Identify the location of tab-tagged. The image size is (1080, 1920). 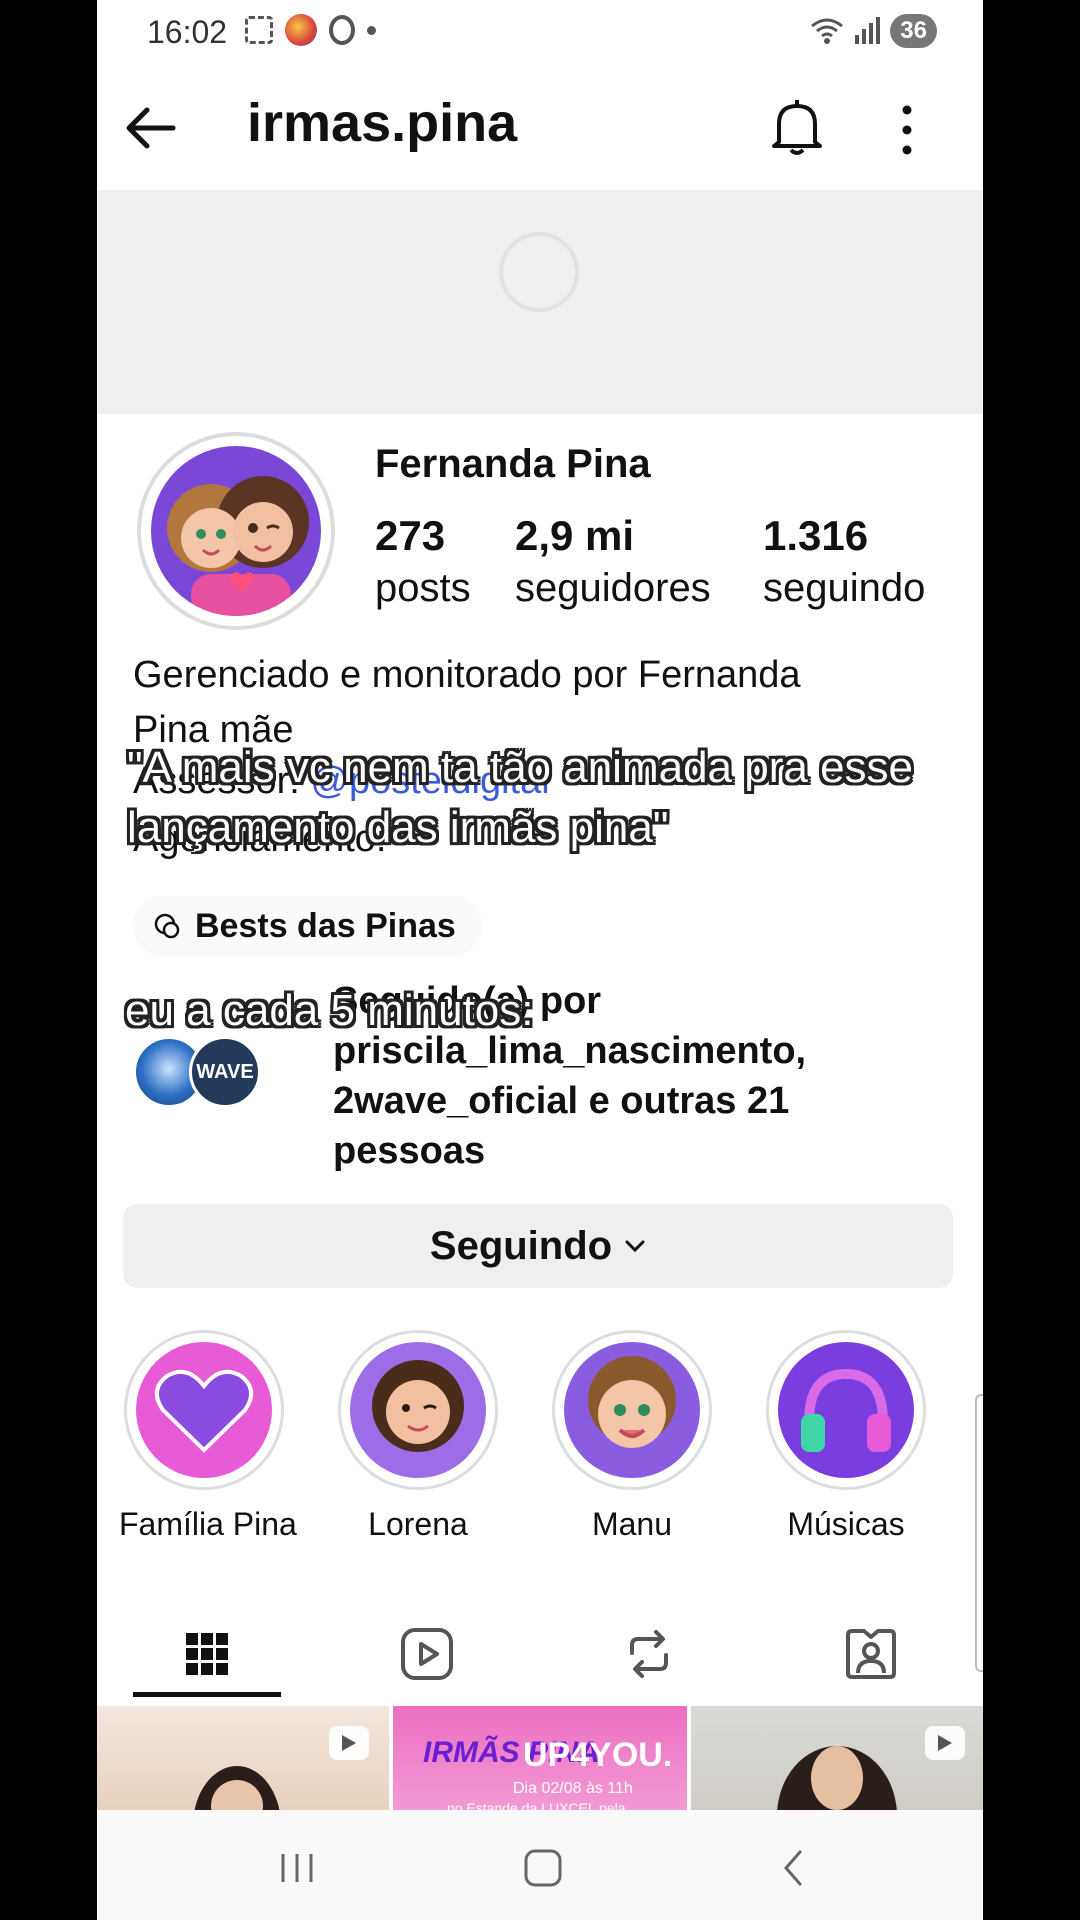
(871, 1654).